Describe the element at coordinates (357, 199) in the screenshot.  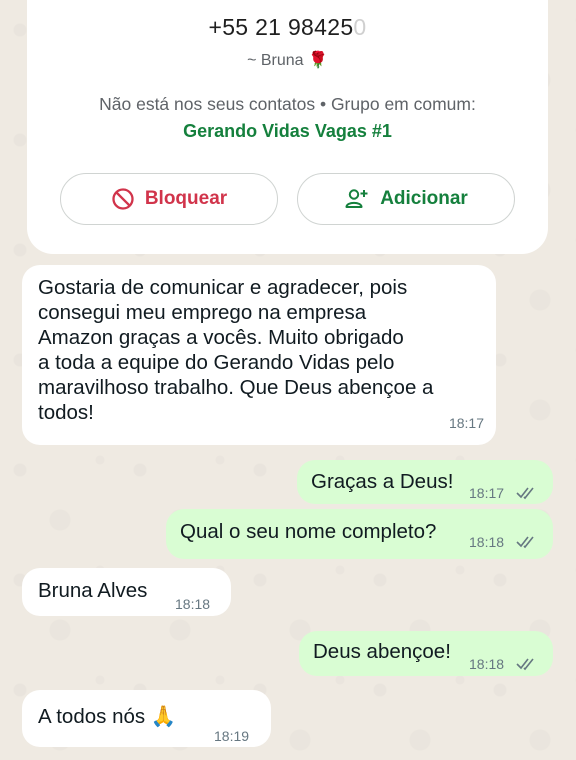
I see `add-contact-icon` at that location.